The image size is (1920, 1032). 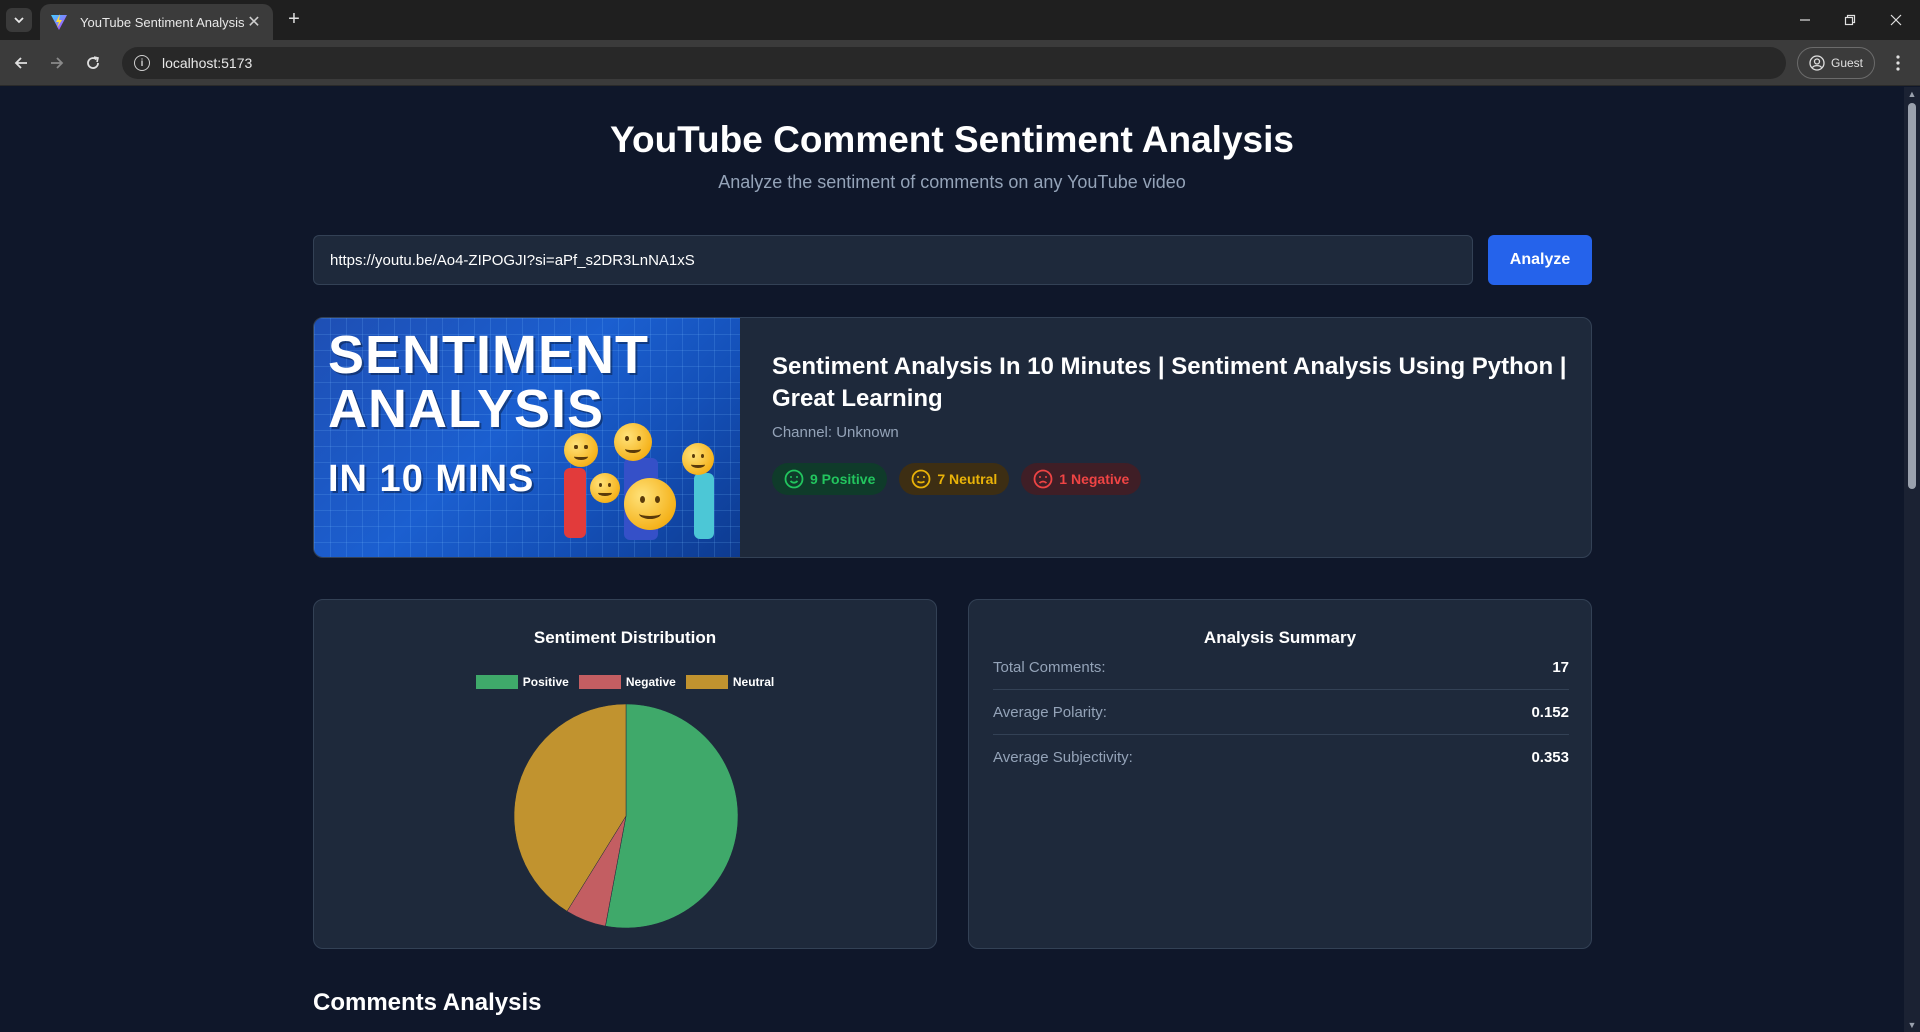 What do you see at coordinates (207, 63) in the screenshot?
I see `address-url: localhost:5173` at bounding box center [207, 63].